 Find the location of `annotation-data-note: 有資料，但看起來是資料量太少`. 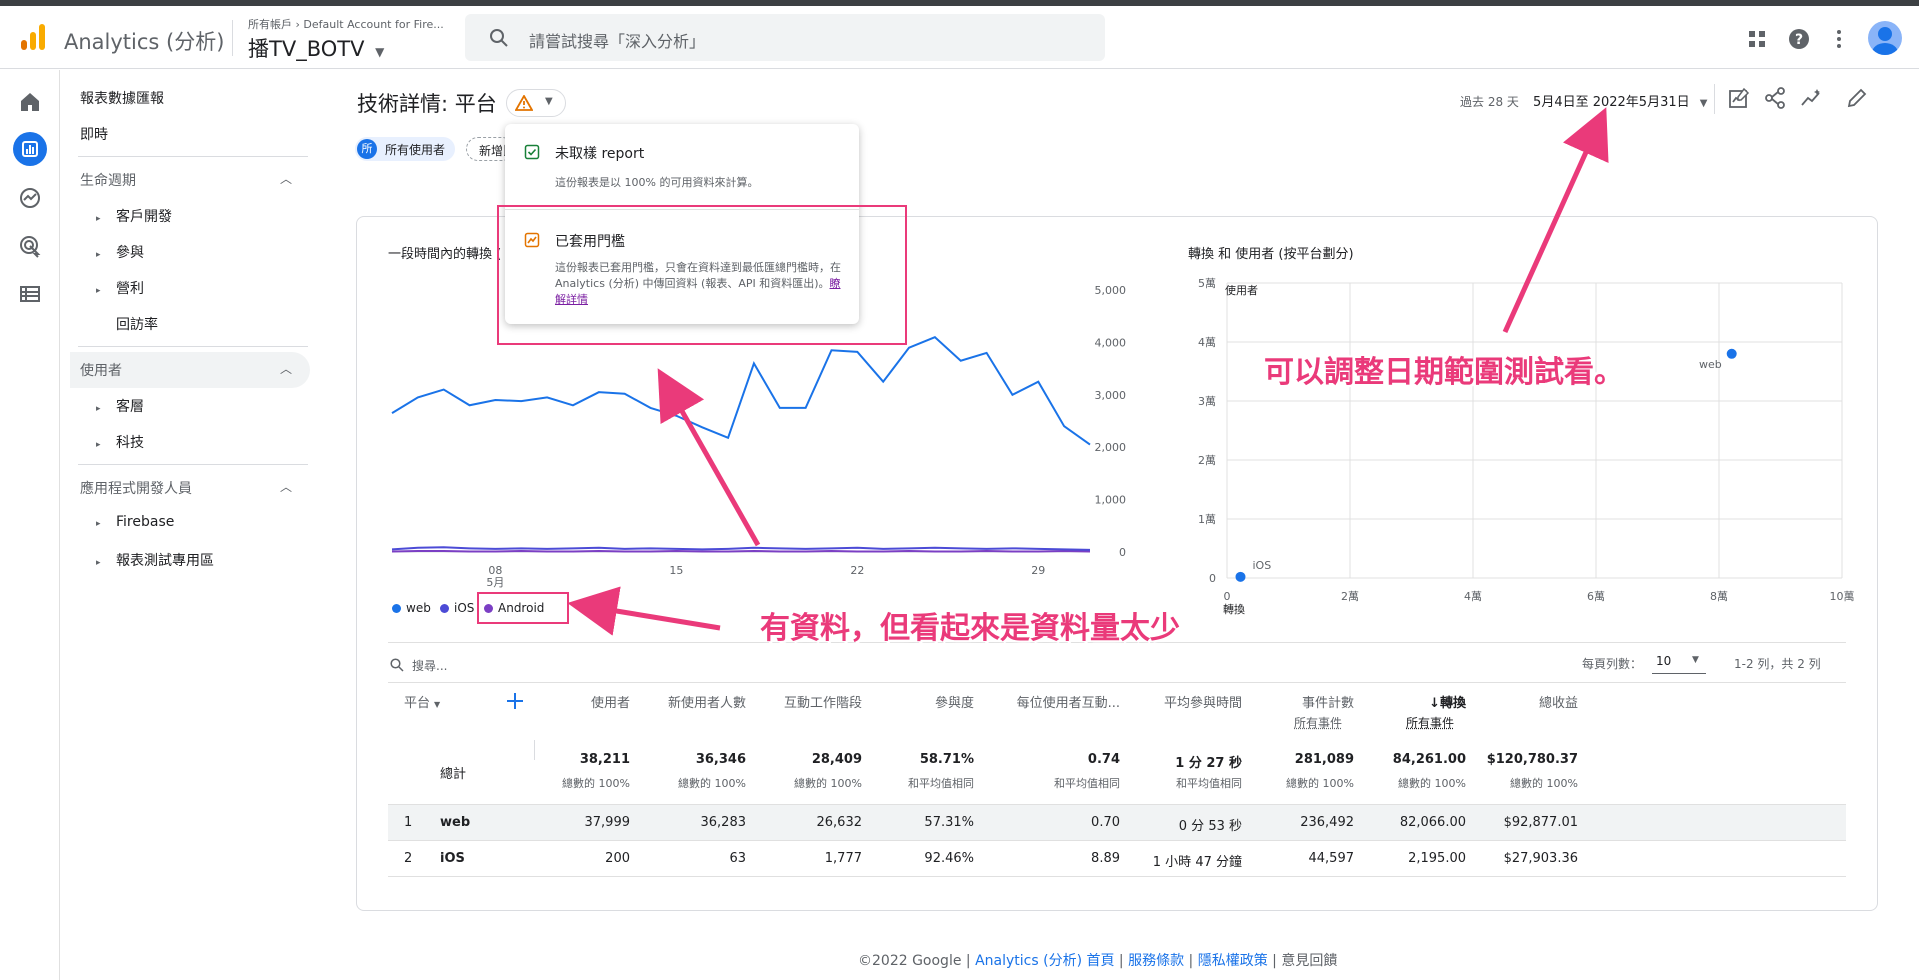

annotation-data-note: 有資料，但看起來是資料量太少 is located at coordinates (970, 628).